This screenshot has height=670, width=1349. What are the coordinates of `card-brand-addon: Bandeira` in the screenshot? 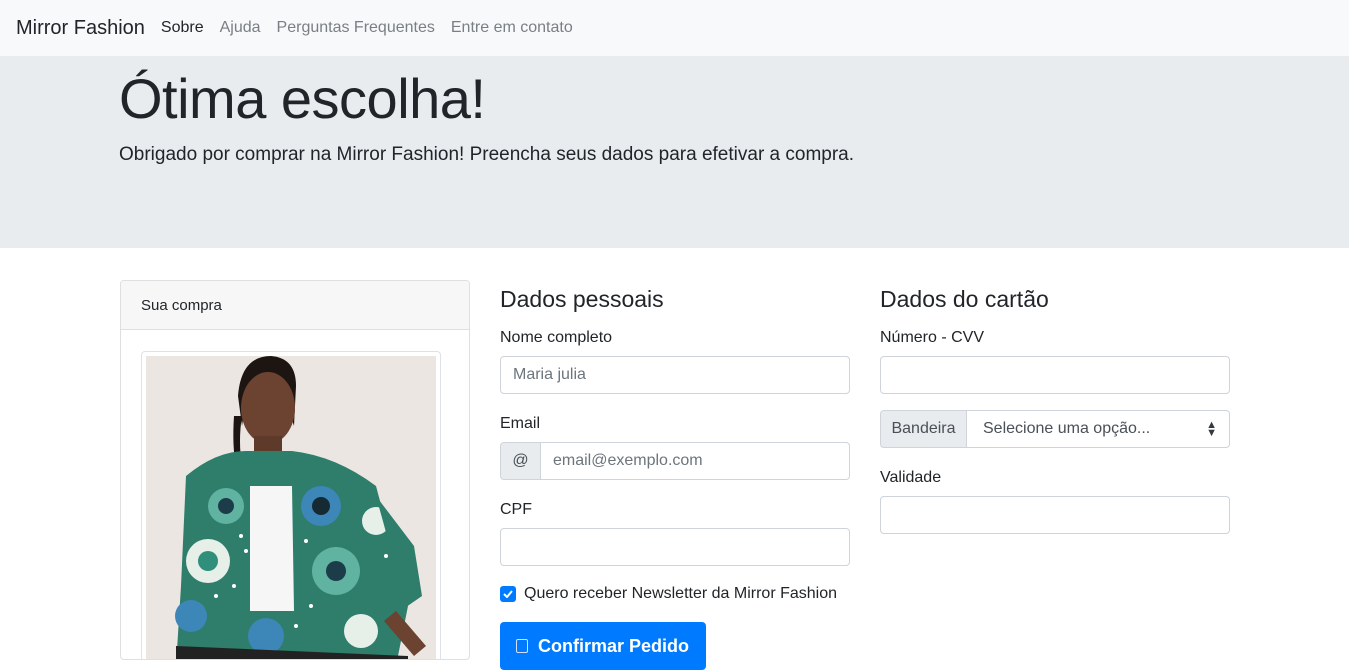 It's located at (923, 429).